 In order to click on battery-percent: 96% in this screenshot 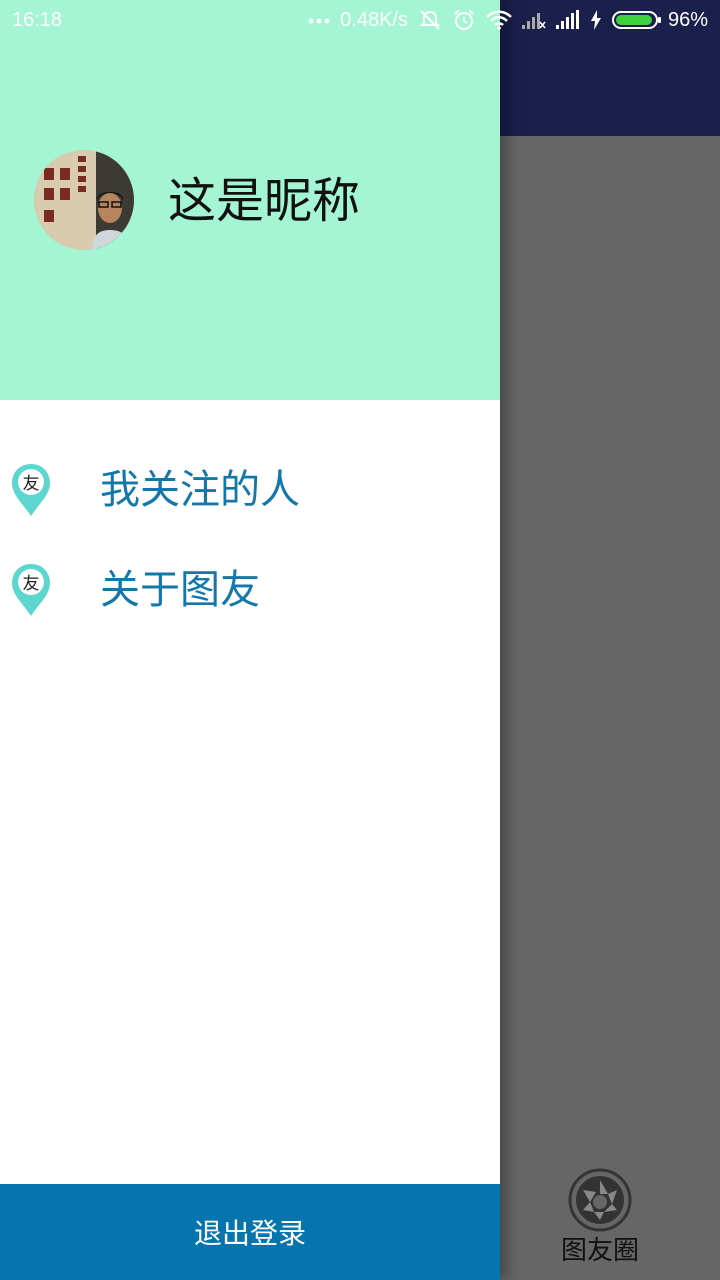, I will do `click(687, 19)`.